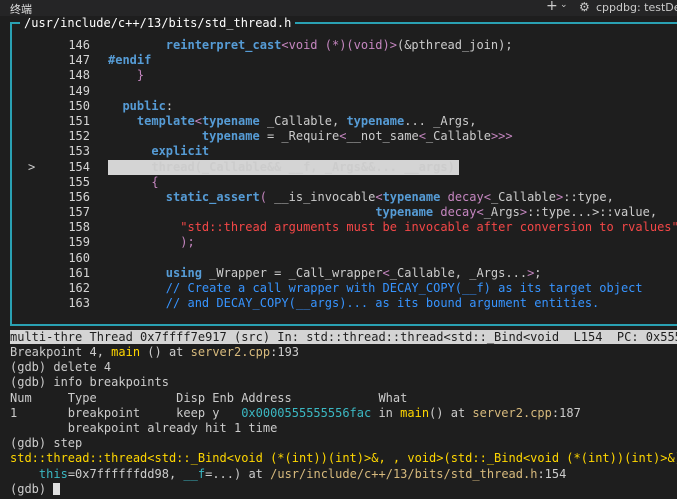 The height and width of the screenshot is (499, 677). I want to click on console-token: =...) at, so click(238, 473).